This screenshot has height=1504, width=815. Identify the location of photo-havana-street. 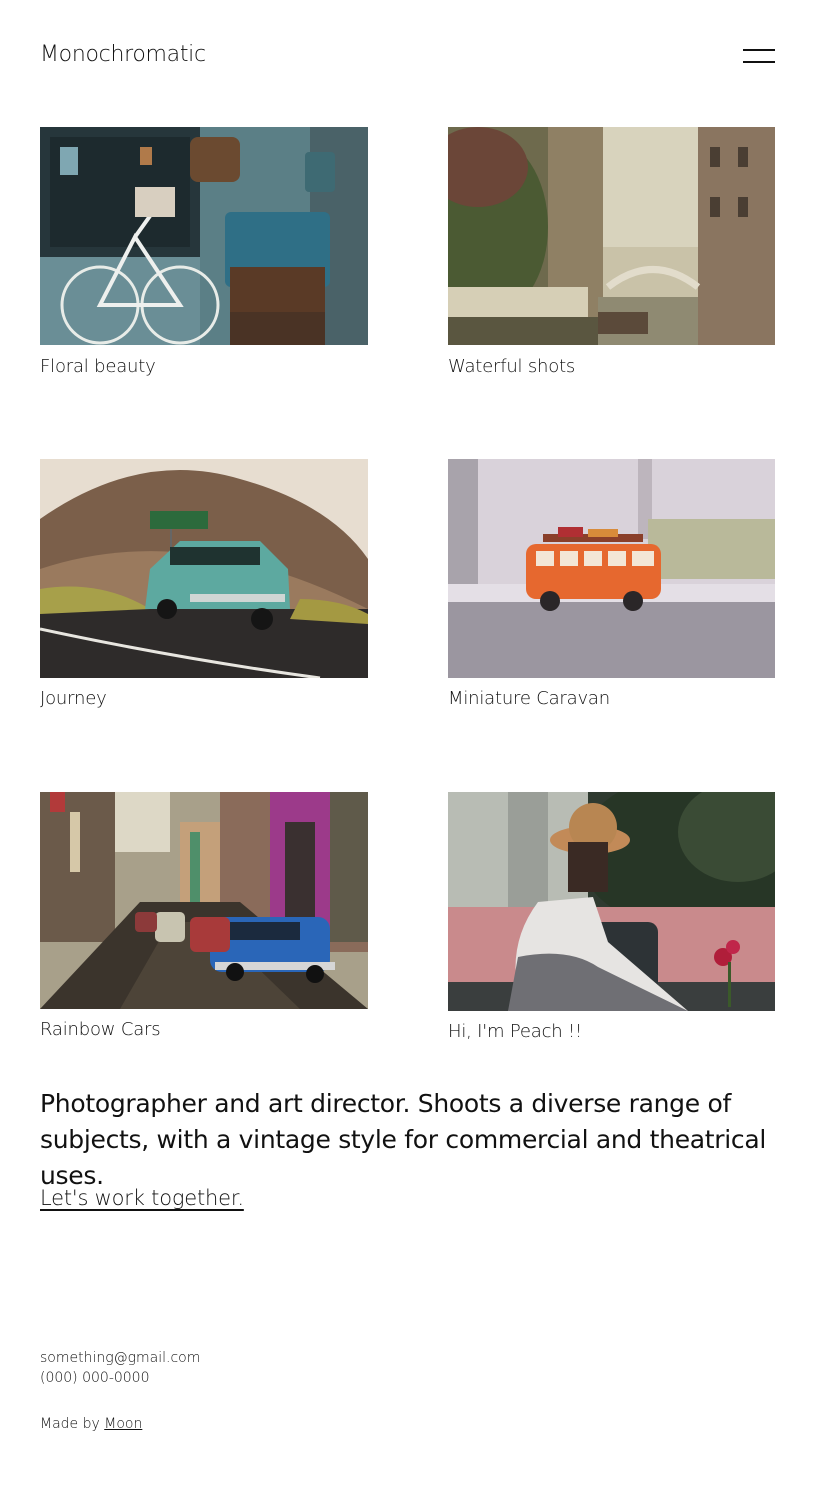
(204, 900).